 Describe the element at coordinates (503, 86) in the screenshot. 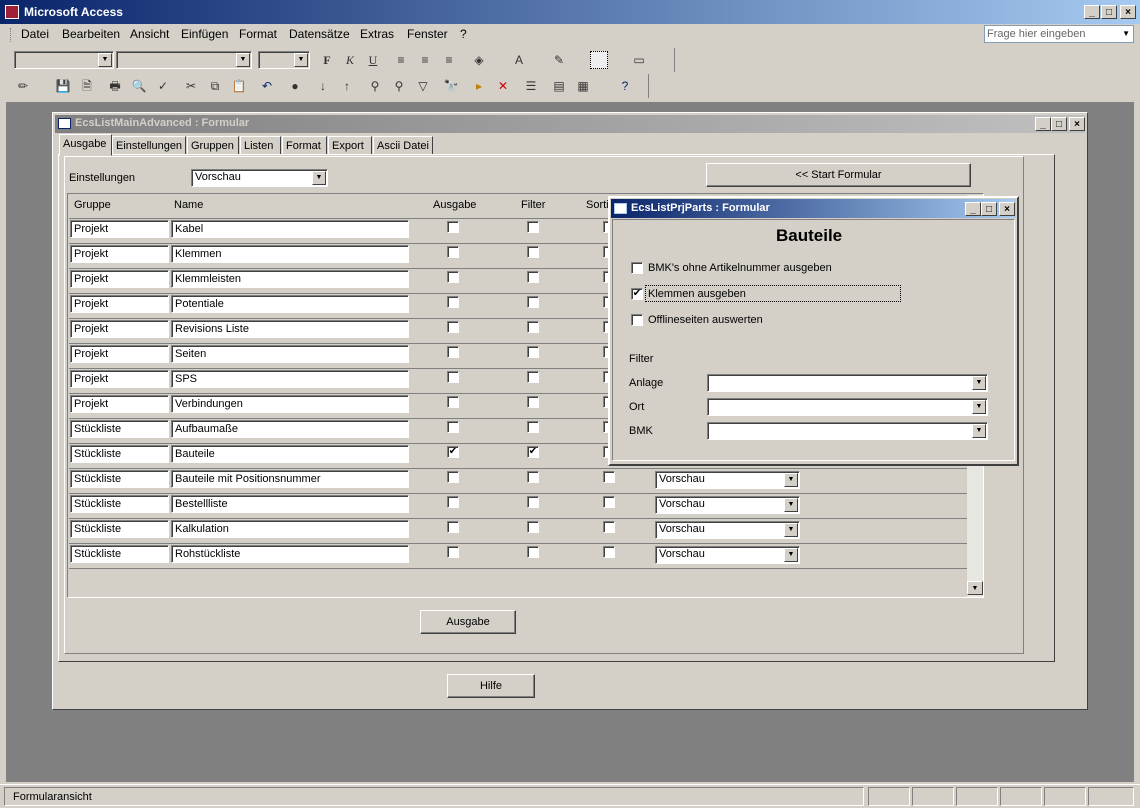

I see `delete-record-icon: ✕` at that location.